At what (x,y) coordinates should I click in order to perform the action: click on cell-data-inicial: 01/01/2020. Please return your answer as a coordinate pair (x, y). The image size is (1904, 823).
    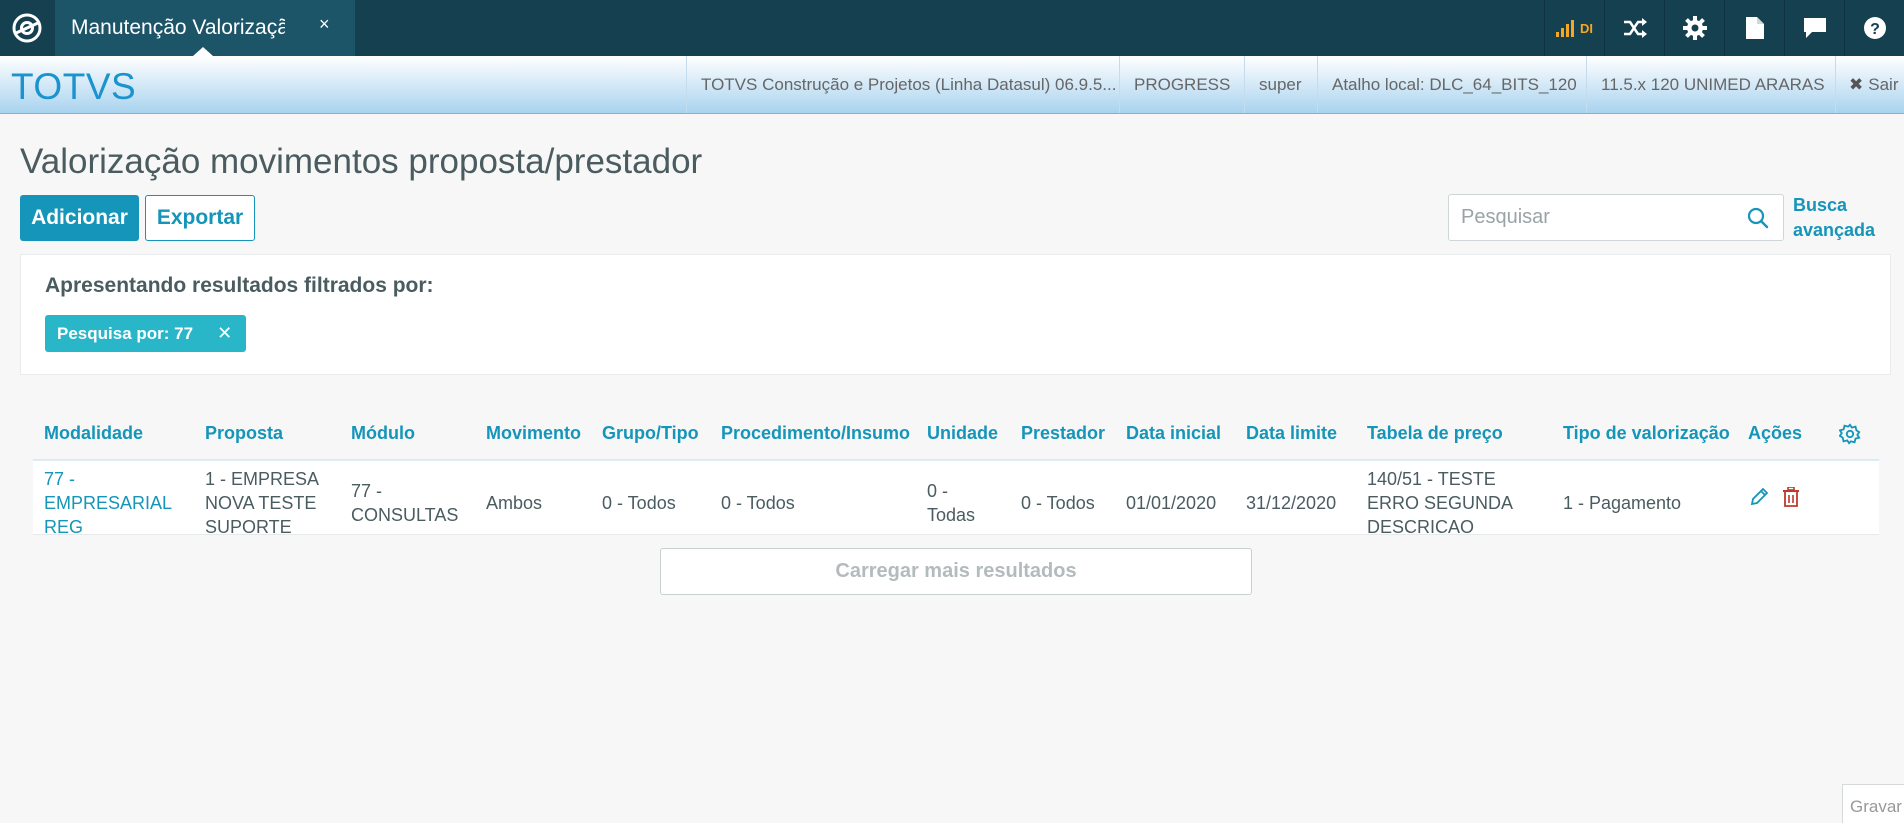
    Looking at the image, I should click on (1171, 503).